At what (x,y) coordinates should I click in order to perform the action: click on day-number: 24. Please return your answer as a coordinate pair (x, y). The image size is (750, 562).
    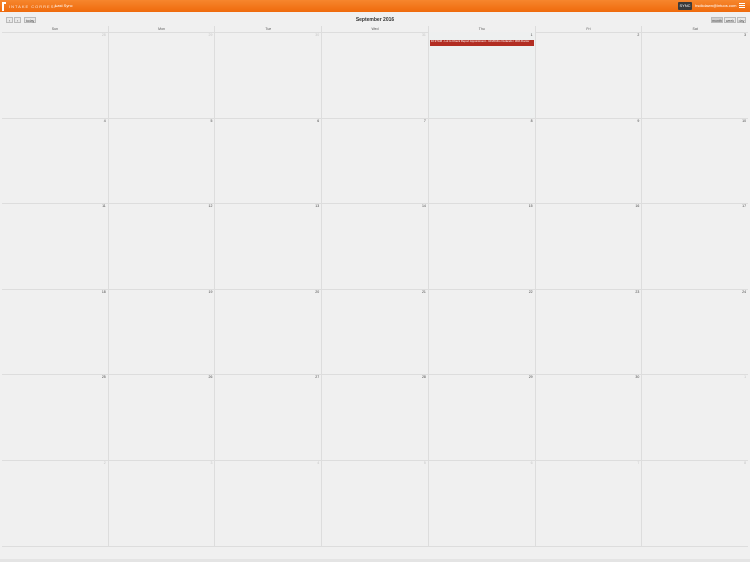
    Looking at the image, I should click on (744, 291).